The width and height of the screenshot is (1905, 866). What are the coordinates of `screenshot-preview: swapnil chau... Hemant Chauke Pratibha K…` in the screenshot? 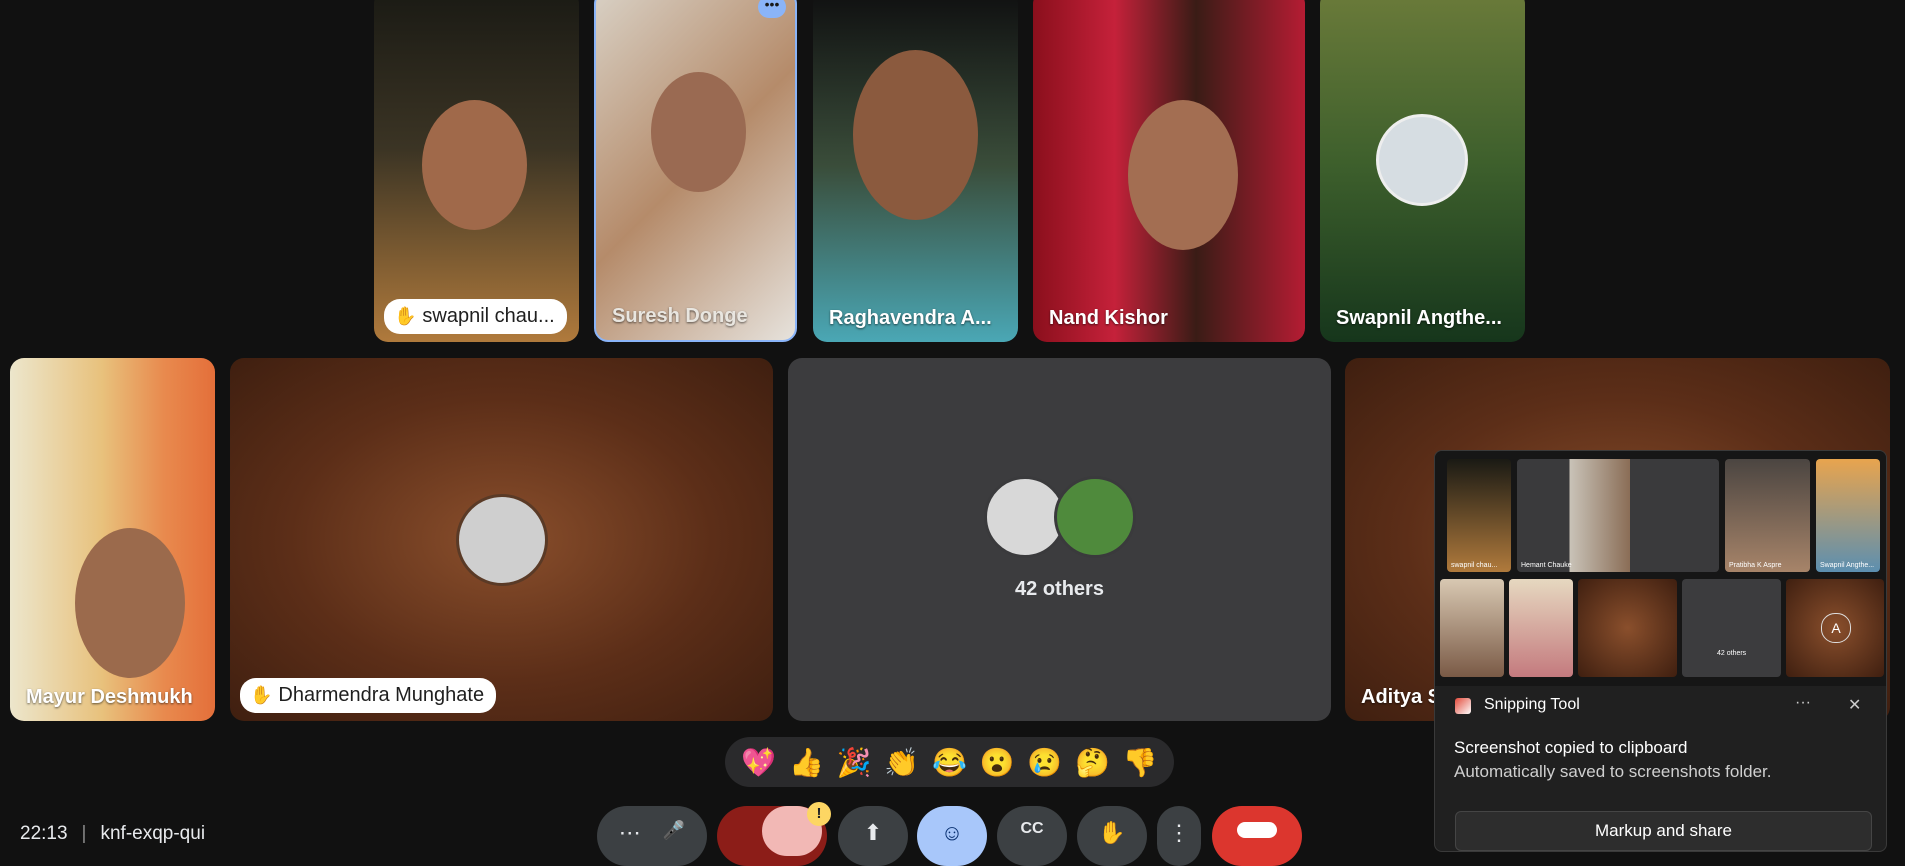 It's located at (1660, 568).